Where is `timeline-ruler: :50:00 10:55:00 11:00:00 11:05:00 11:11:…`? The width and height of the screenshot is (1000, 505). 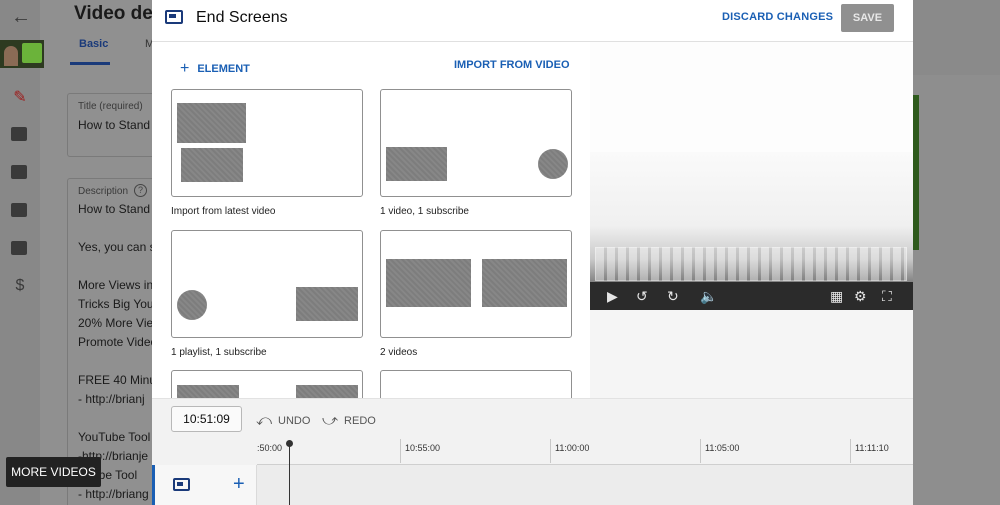 timeline-ruler: :50:00 10:55:00 11:00:00 11:05:00 11:11:… is located at coordinates (585, 452).